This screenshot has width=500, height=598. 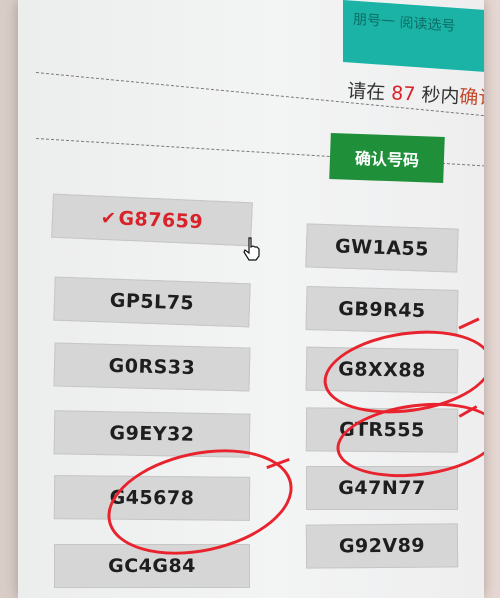 I want to click on plate-option-label: GW1A55, so click(x=382, y=248).